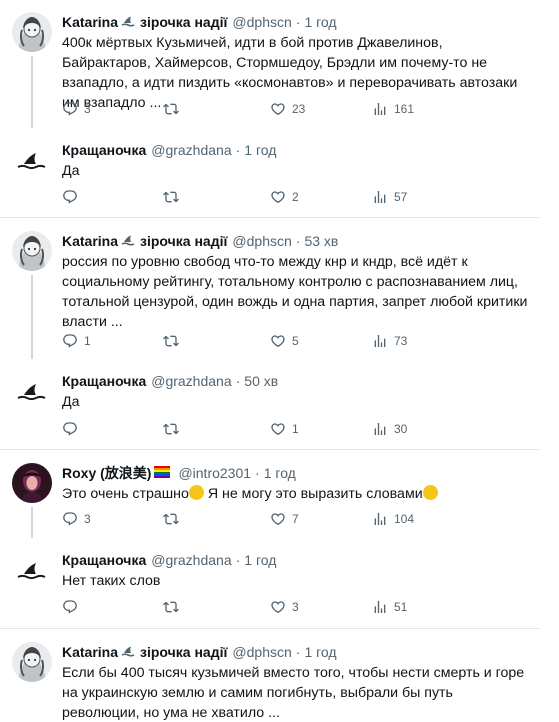 This screenshot has height=722, width=559. What do you see at coordinates (313, 494) in the screenshot?
I see `tweet-text-part: Я не могу это выразить словами` at bounding box center [313, 494].